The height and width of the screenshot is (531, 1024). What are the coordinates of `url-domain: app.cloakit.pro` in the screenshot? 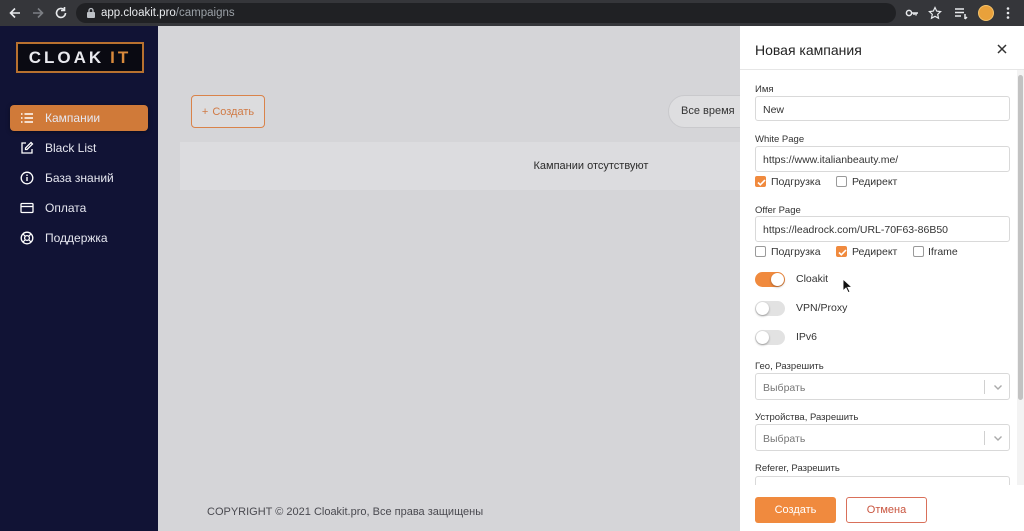 It's located at (138, 13).